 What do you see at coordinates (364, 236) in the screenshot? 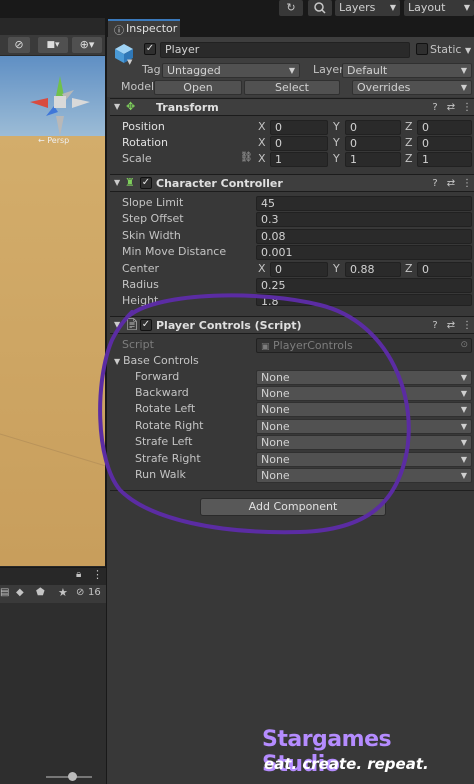
I see `skin-width-field: 0.08` at bounding box center [364, 236].